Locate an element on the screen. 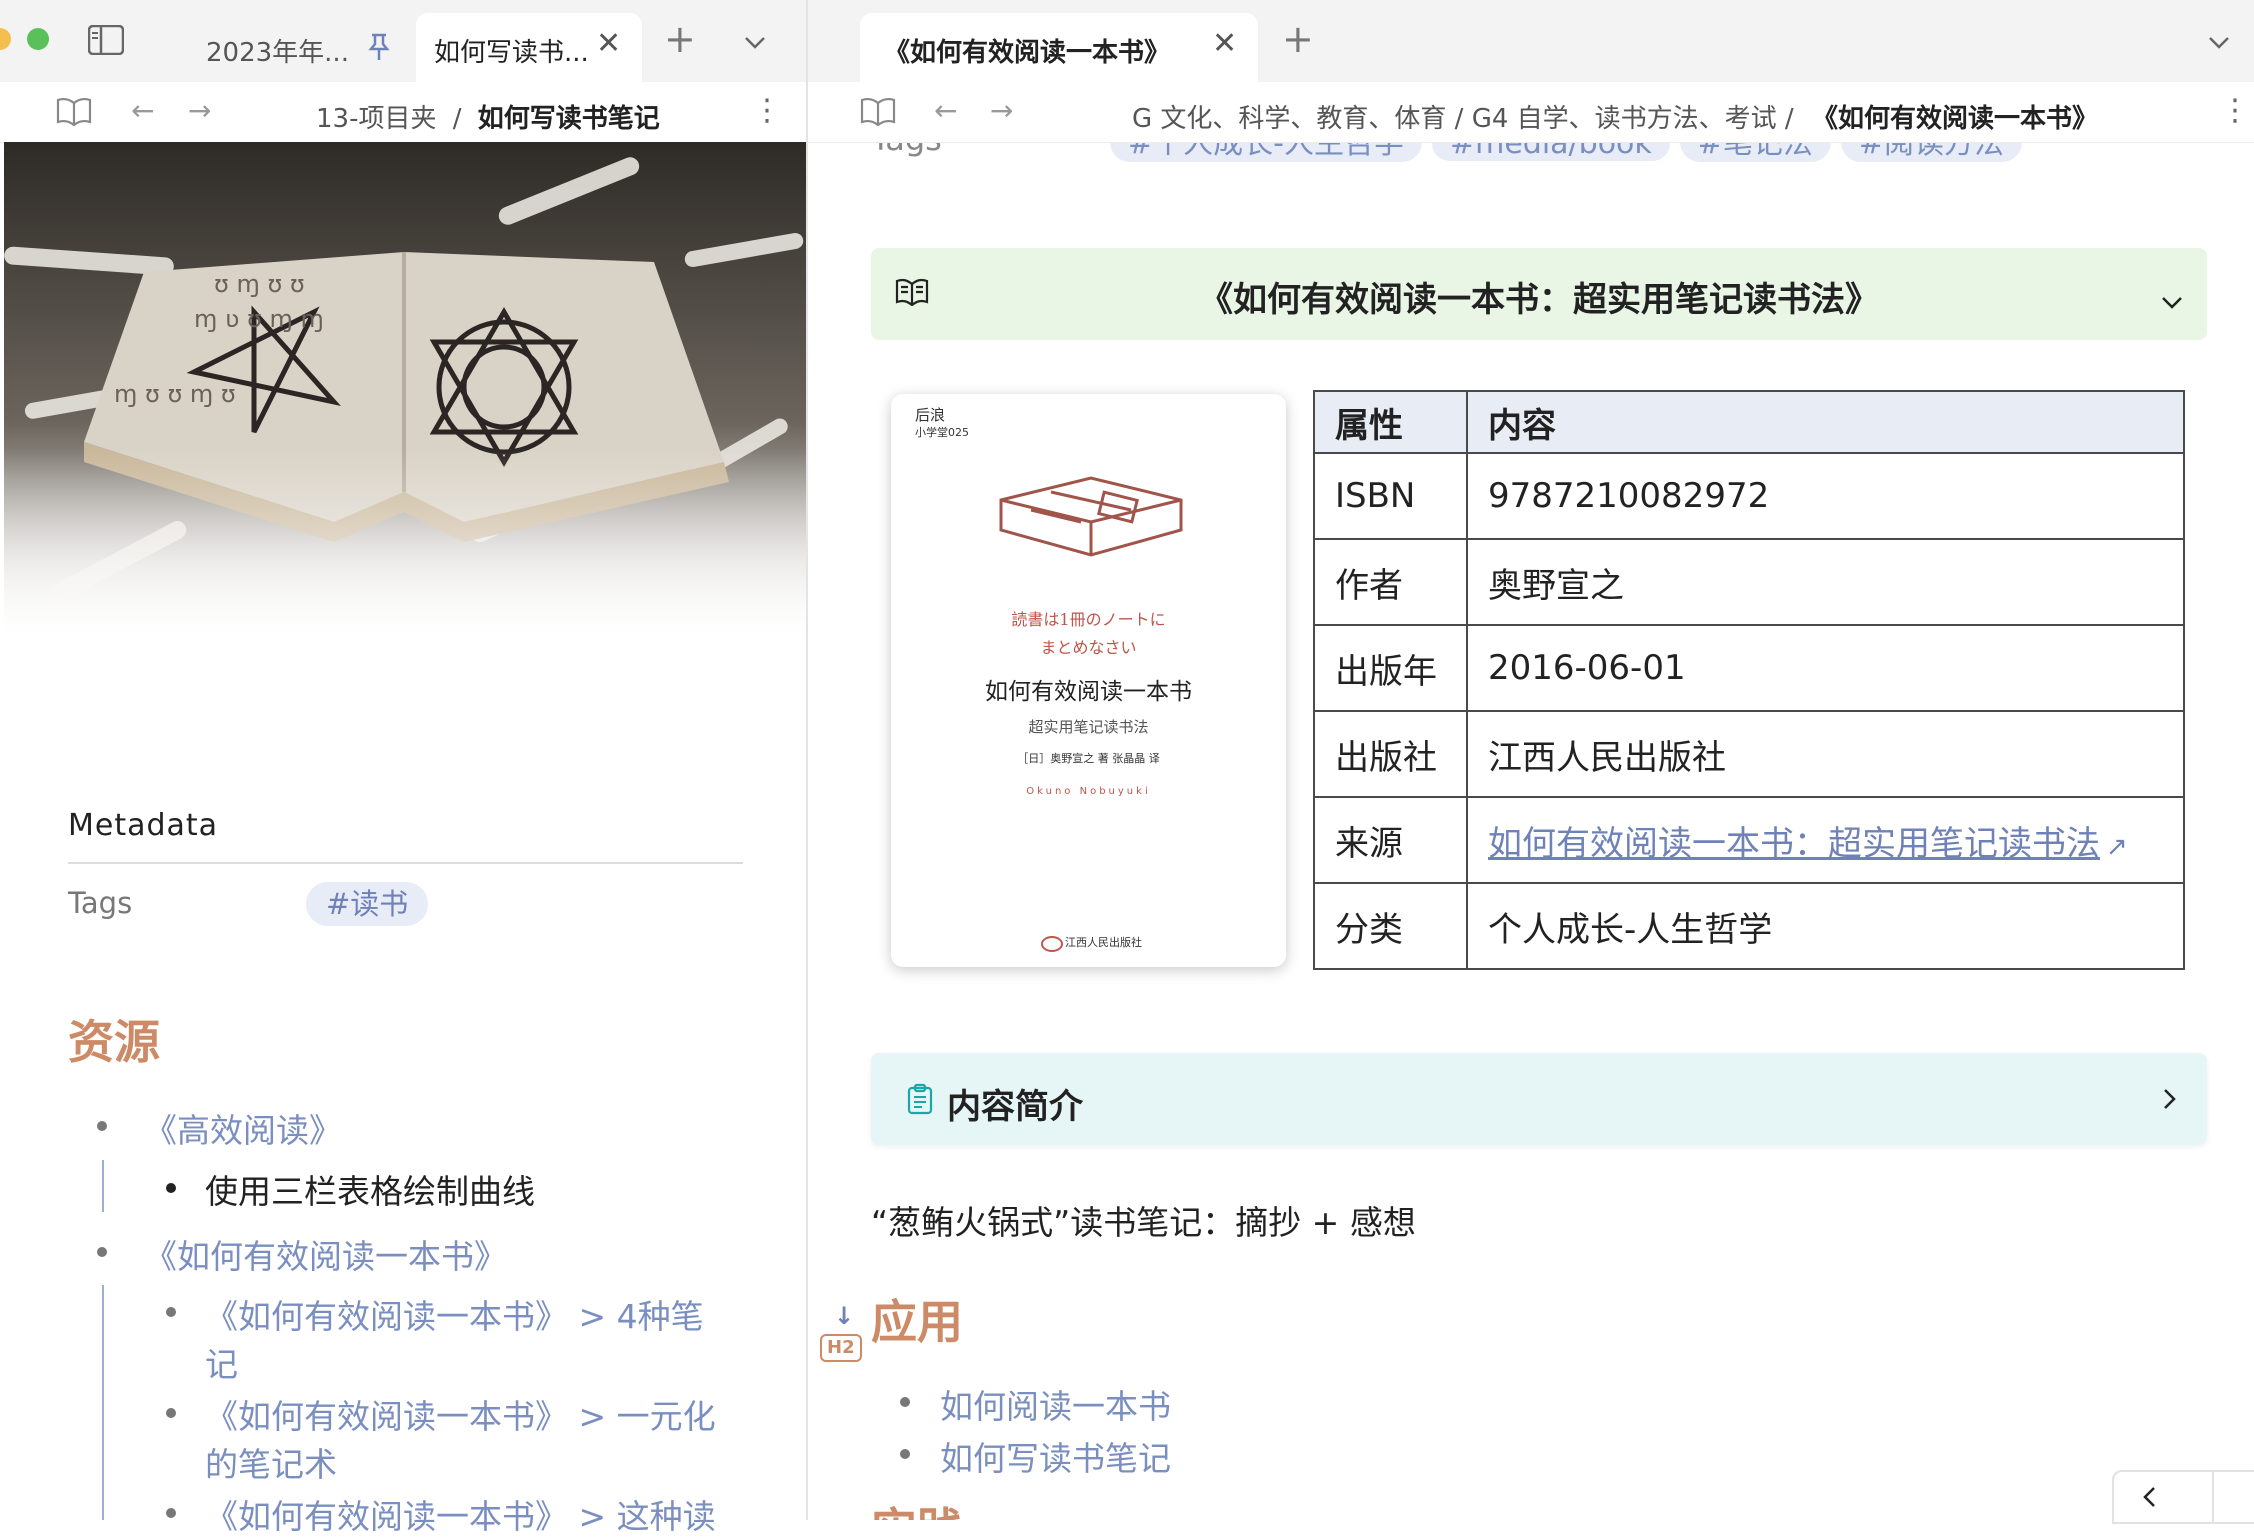 This screenshot has width=2254, height=1538. table-header-row: 属性 内容 is located at coordinates (1749, 422).